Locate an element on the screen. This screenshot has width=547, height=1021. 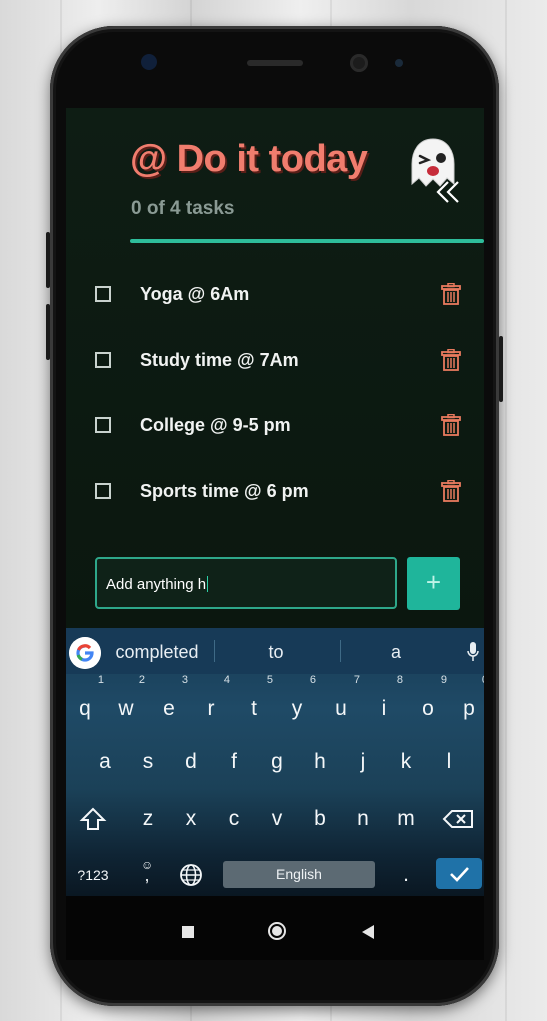
key-y: y6 is located at coordinates (299, 702).